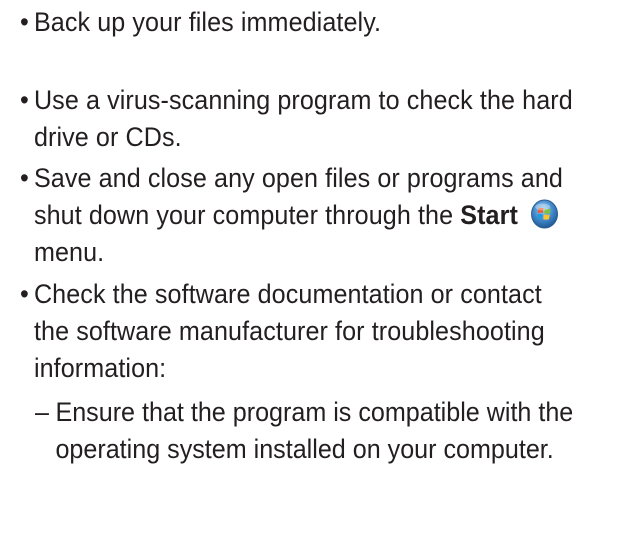 Image resolution: width=628 pixels, height=533 pixels. What do you see at coordinates (489, 215) in the screenshot?
I see `start-menu-label: Start` at bounding box center [489, 215].